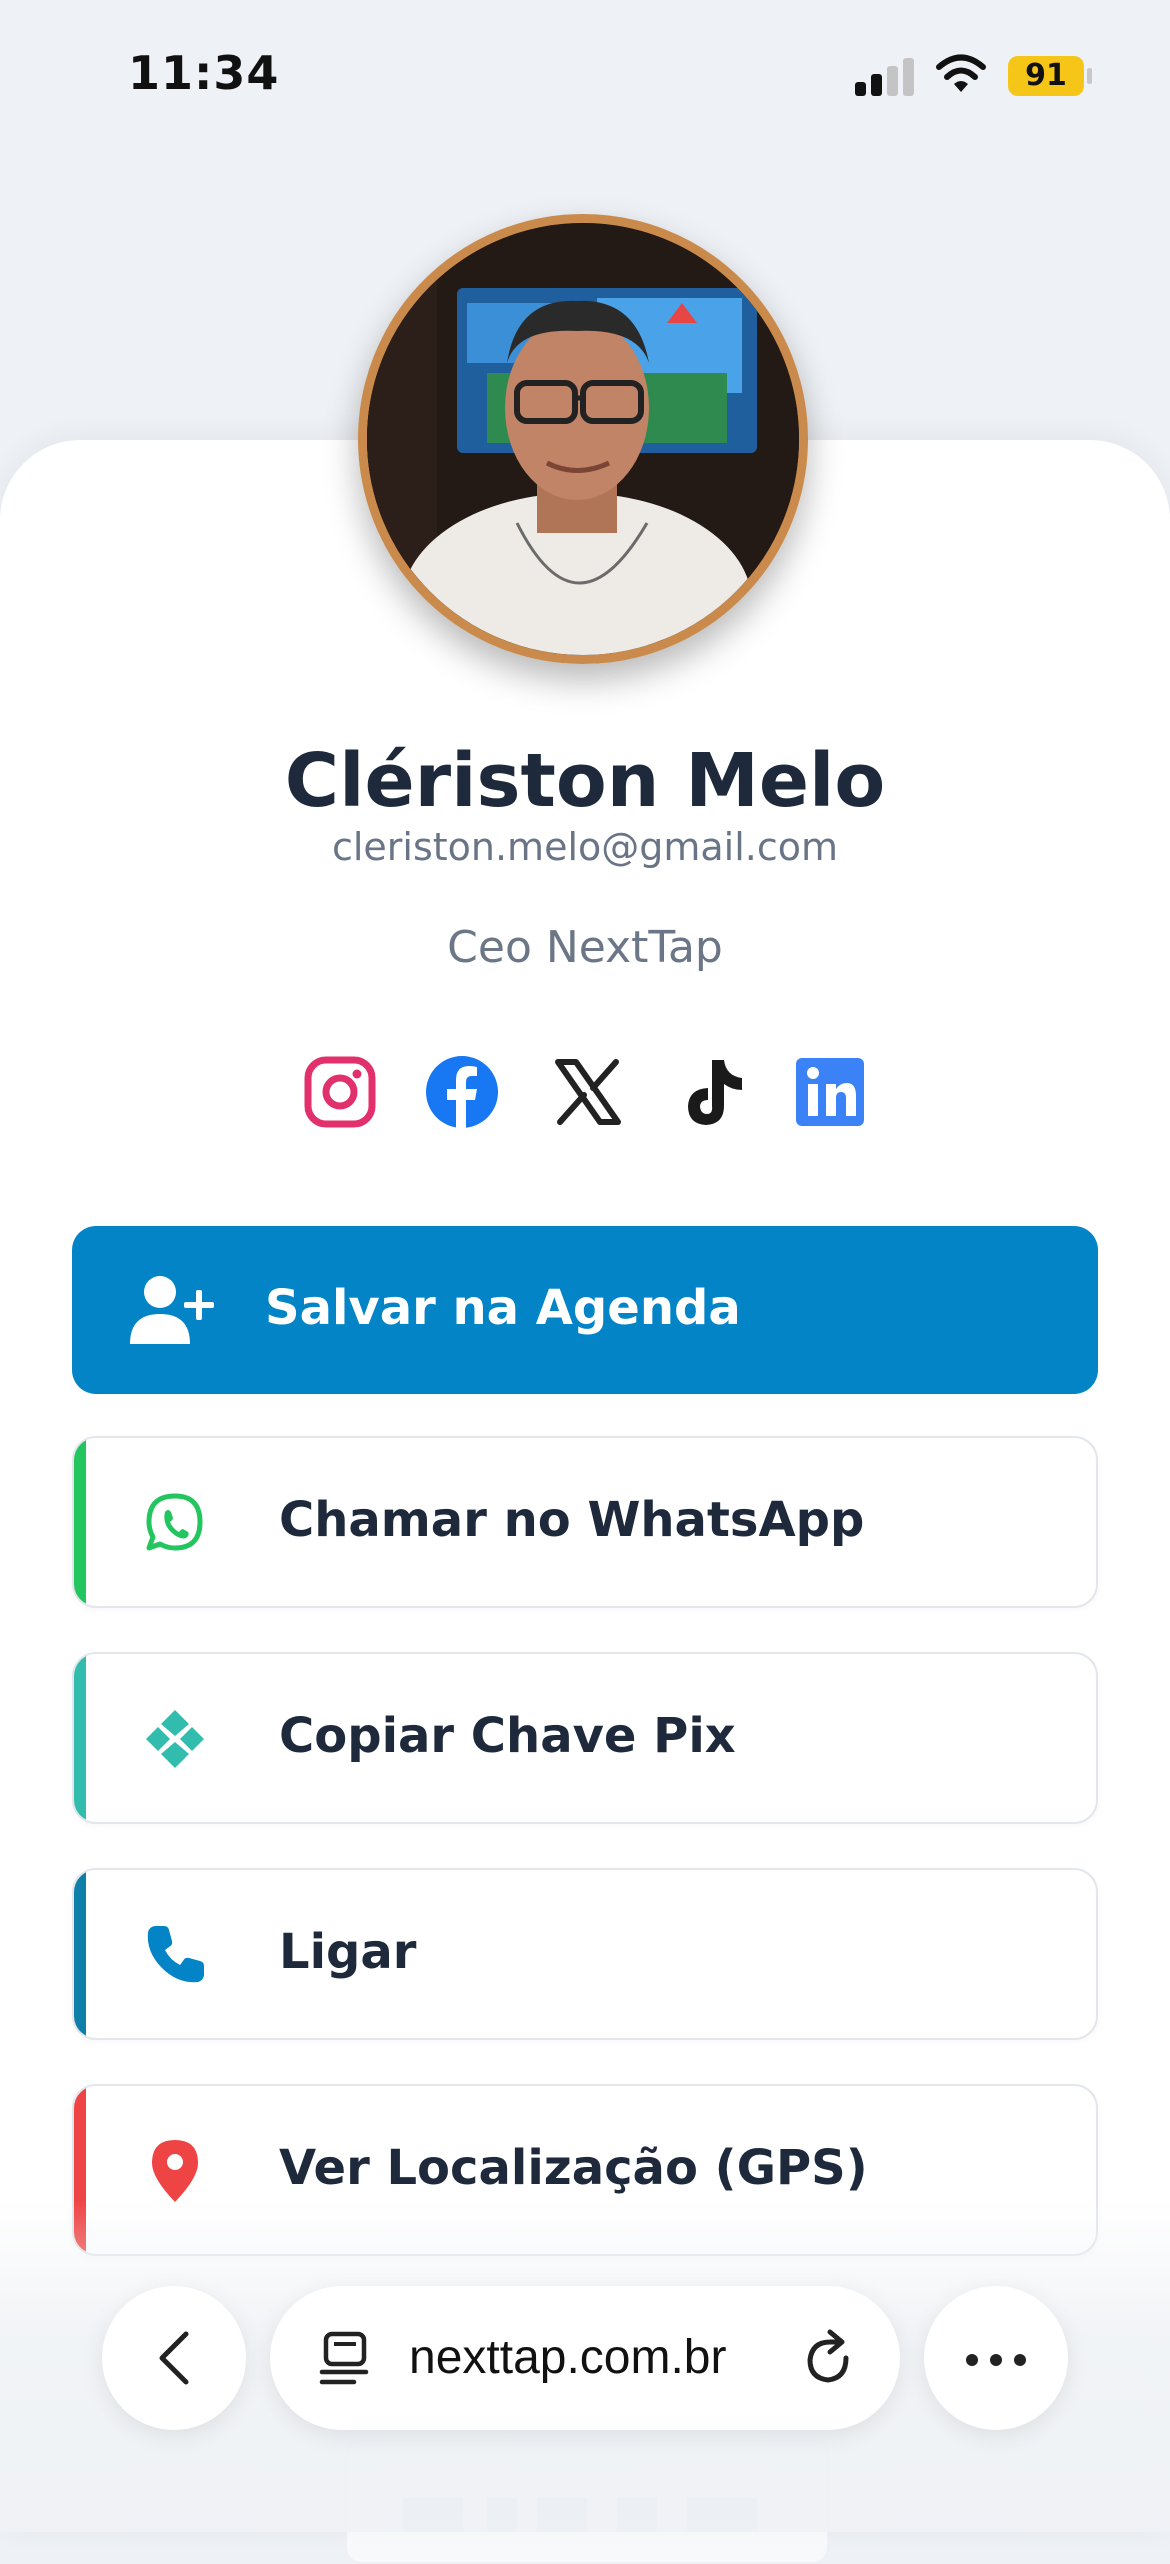 This screenshot has height=2564, width=1170. What do you see at coordinates (585, 75) in the screenshot?
I see `status-bar: 11:34 91` at bounding box center [585, 75].